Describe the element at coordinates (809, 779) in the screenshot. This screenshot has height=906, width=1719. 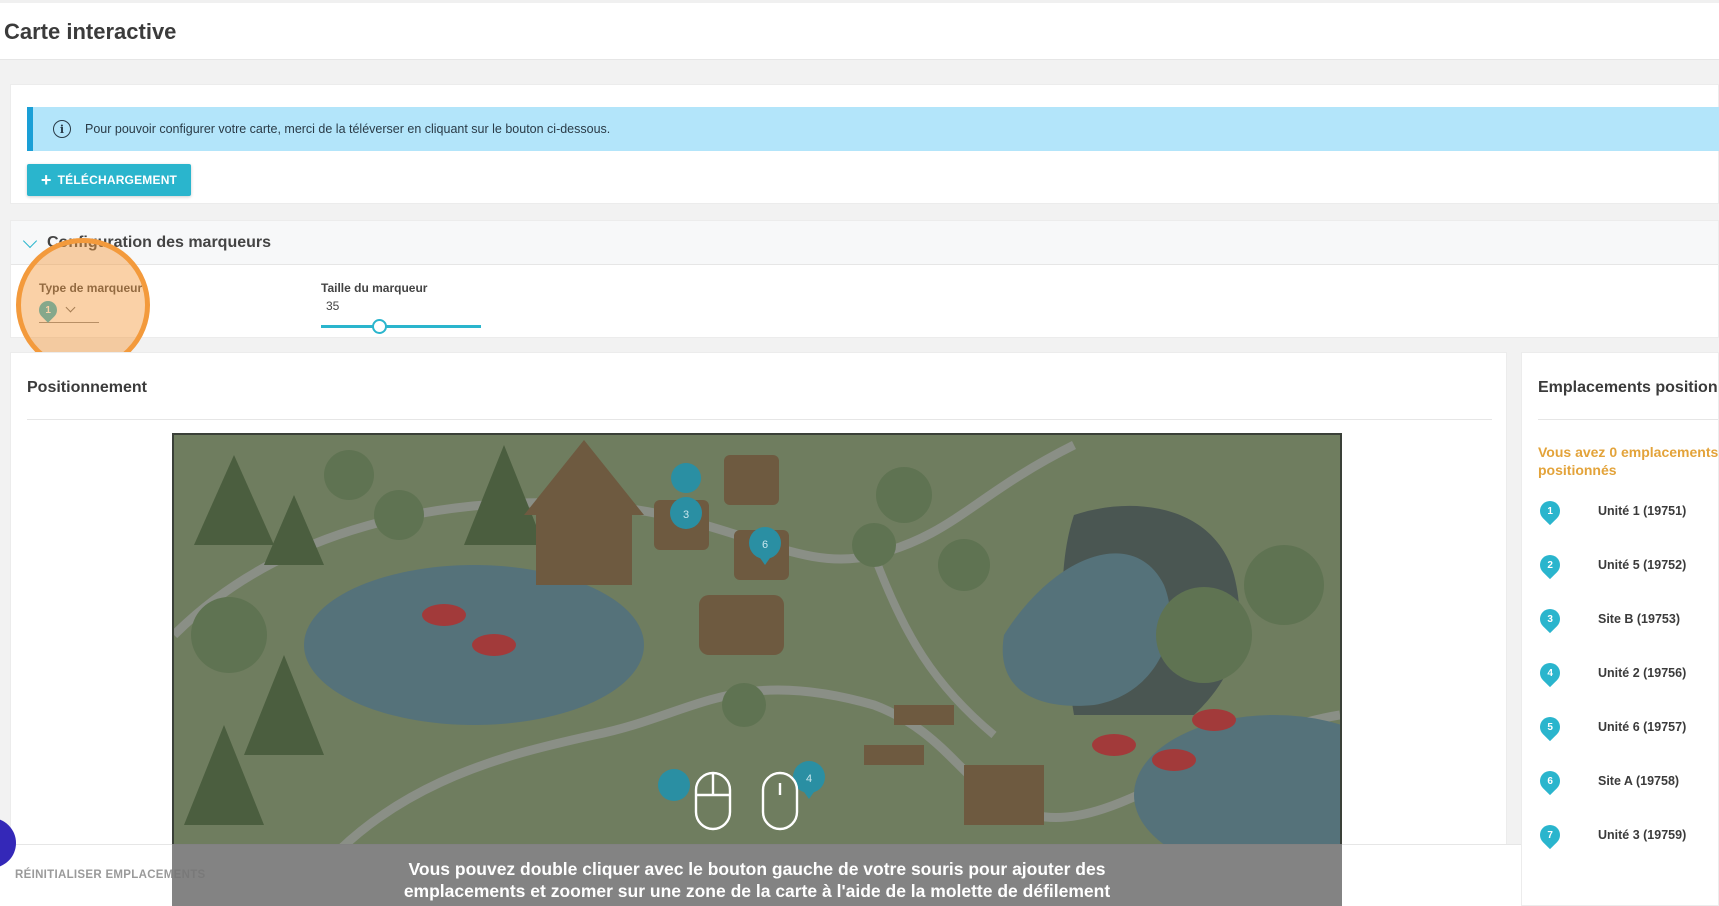
I see `svg-text: 4` at that location.